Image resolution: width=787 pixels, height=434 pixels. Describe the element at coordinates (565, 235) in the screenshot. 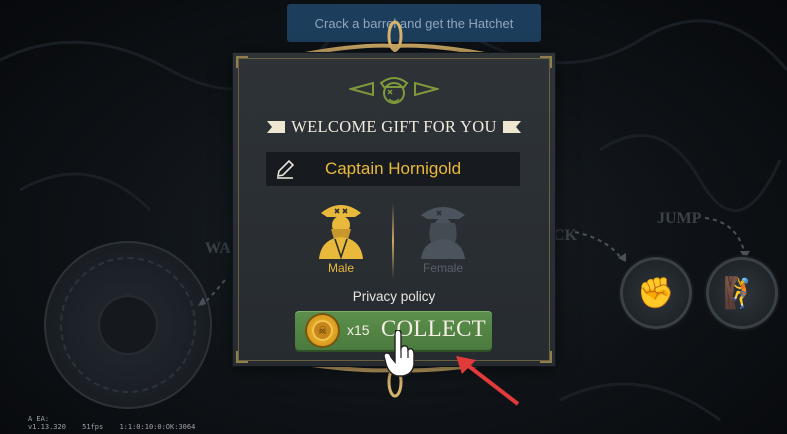

I see `attack-hint-label: CK` at that location.